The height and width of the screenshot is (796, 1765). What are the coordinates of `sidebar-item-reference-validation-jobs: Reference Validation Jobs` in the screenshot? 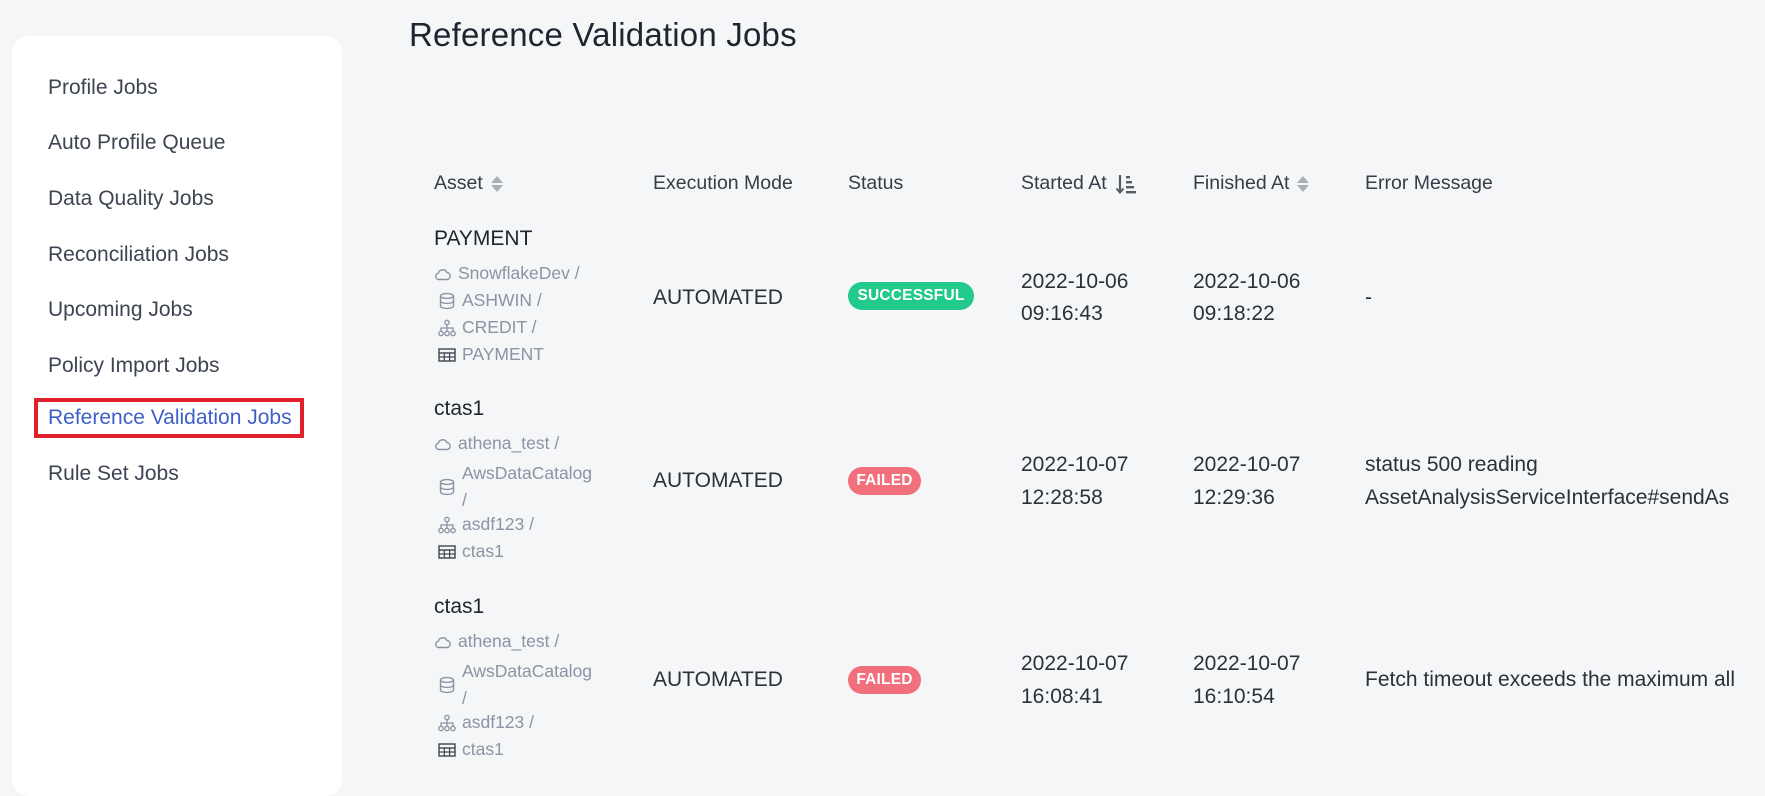 It's located at (170, 418).